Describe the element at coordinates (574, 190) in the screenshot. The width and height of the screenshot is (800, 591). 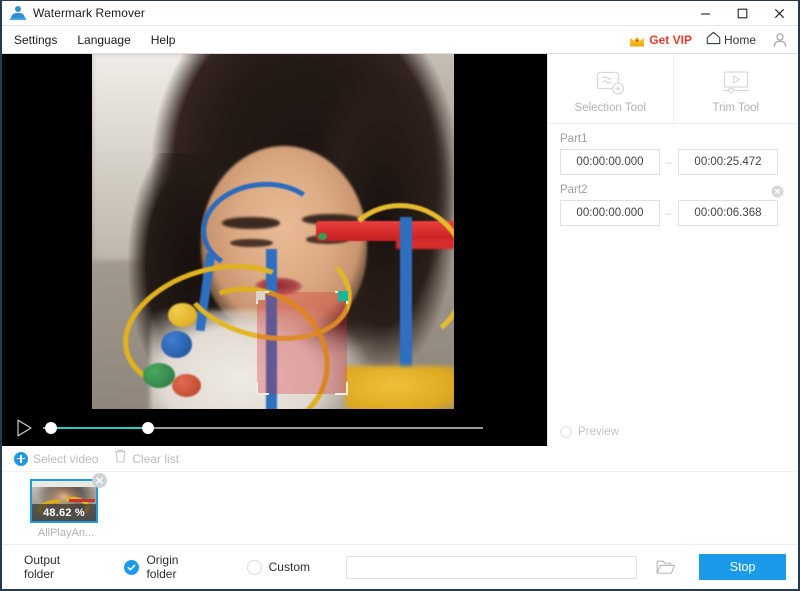
I see `part2-label: Part2` at that location.